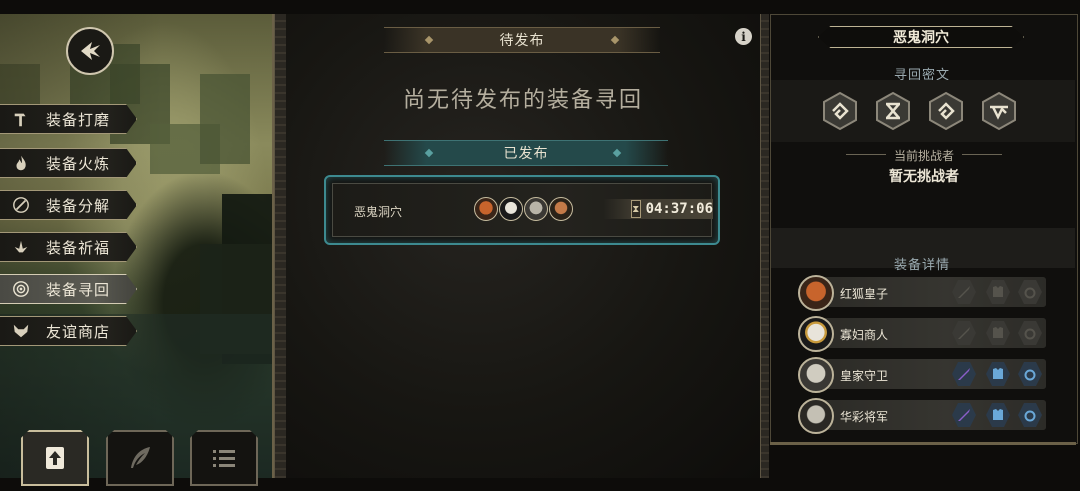 This screenshot has width=1080, height=491. What do you see at coordinates (999, 111) in the screenshot?
I see `rune-zigzag-icon` at bounding box center [999, 111].